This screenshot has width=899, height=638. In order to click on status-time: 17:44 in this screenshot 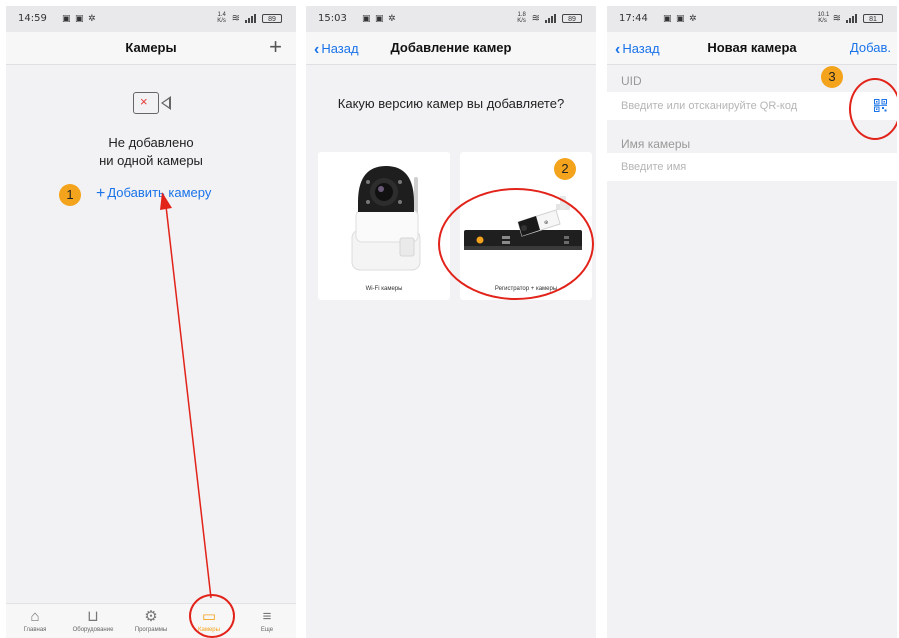, I will do `click(633, 18)`.